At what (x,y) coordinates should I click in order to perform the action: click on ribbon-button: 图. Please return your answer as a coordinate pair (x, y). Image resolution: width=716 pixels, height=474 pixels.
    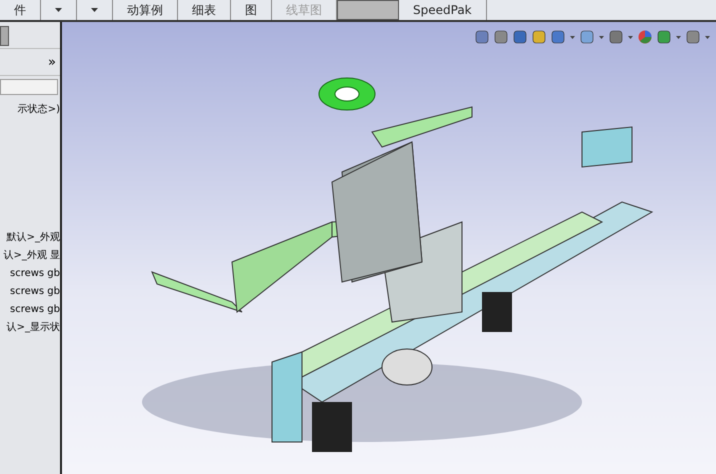
    Looking at the image, I should click on (251, 10).